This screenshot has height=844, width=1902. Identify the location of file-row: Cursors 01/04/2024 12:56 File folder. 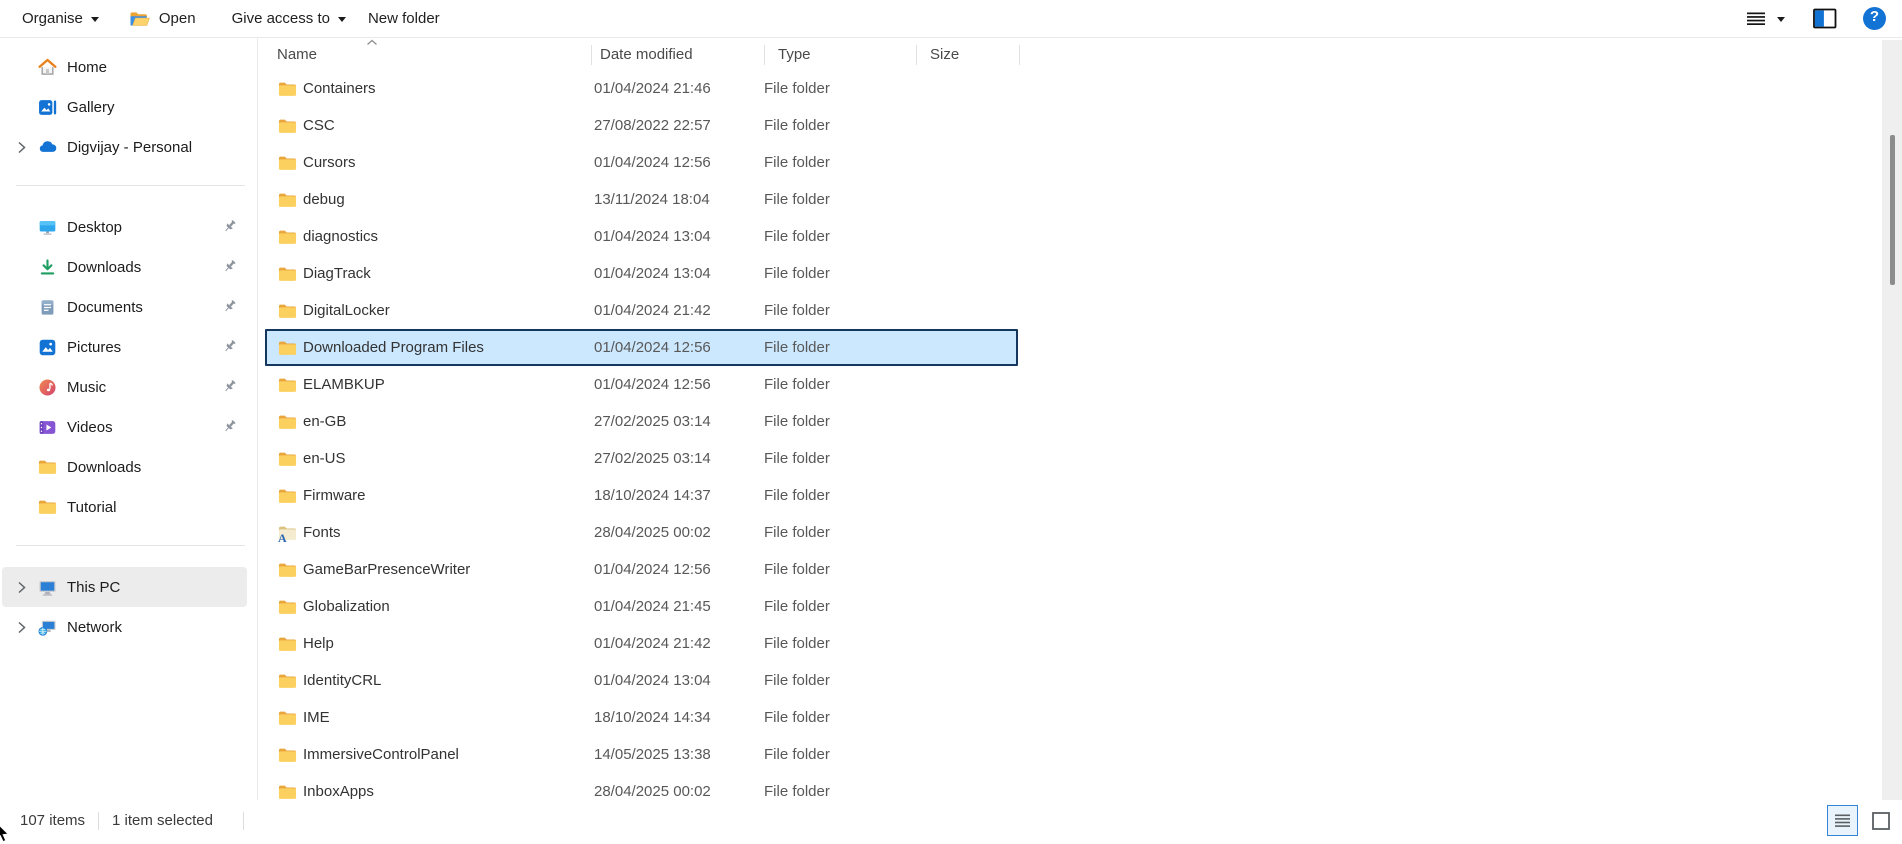
(639, 162).